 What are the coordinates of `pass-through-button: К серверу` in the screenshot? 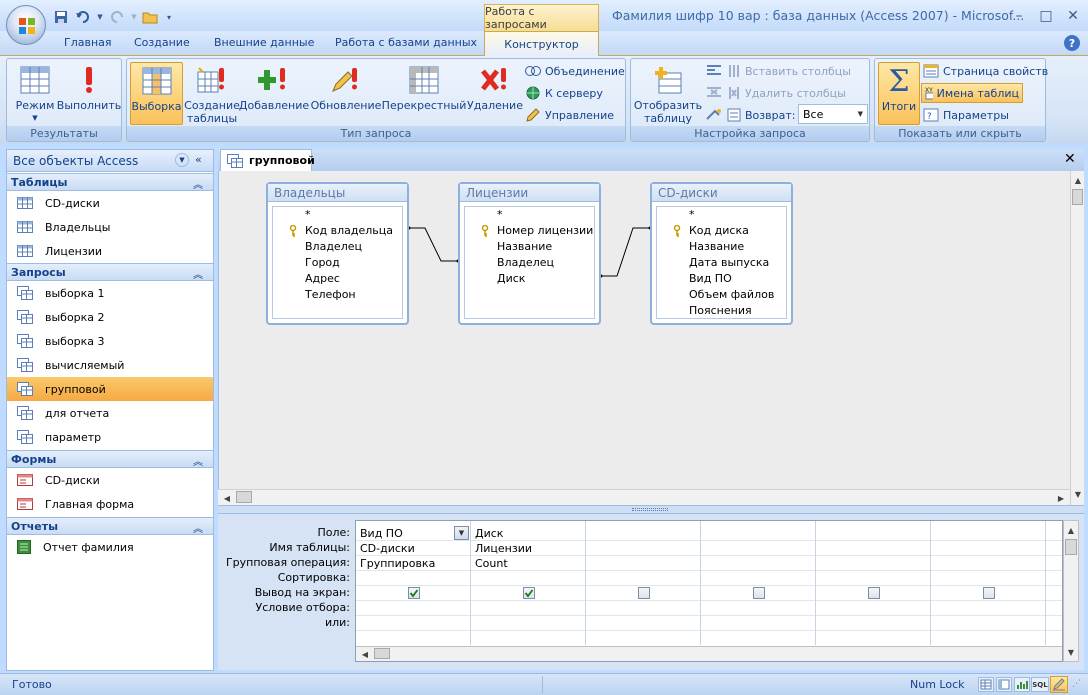 It's located at (564, 93).